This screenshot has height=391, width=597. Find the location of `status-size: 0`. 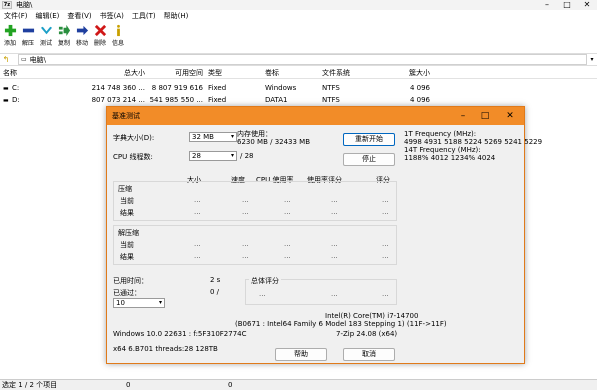

status-size: 0 is located at coordinates (128, 385).